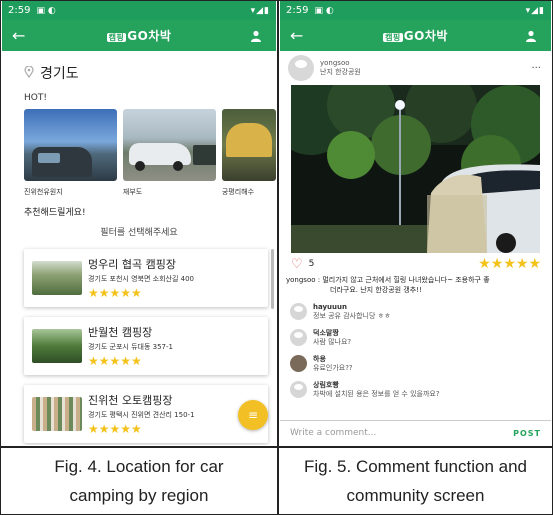 This screenshot has width=553, height=515. I want to click on commenter-name: 상림호빵, so click(376, 385).